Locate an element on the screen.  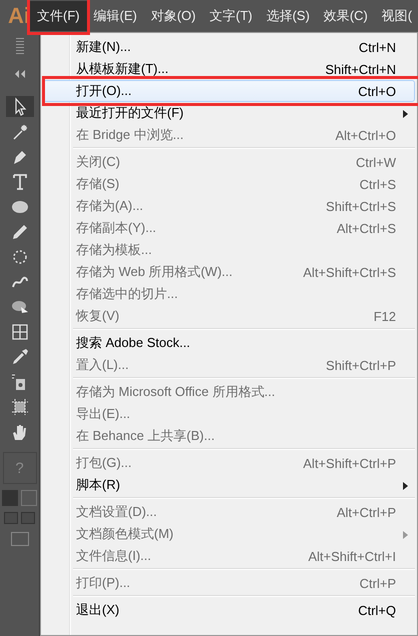
menu-item: 退出(X) Ctrl+Q is located at coordinates (229, 610).